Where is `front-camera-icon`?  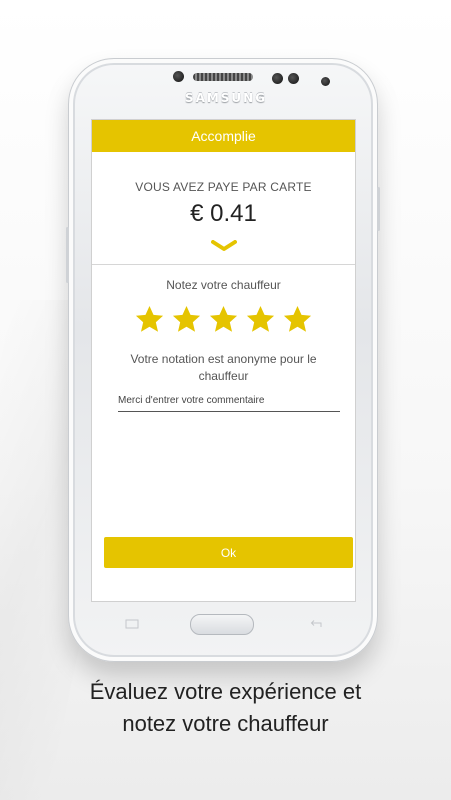 front-camera-icon is located at coordinates (325, 81).